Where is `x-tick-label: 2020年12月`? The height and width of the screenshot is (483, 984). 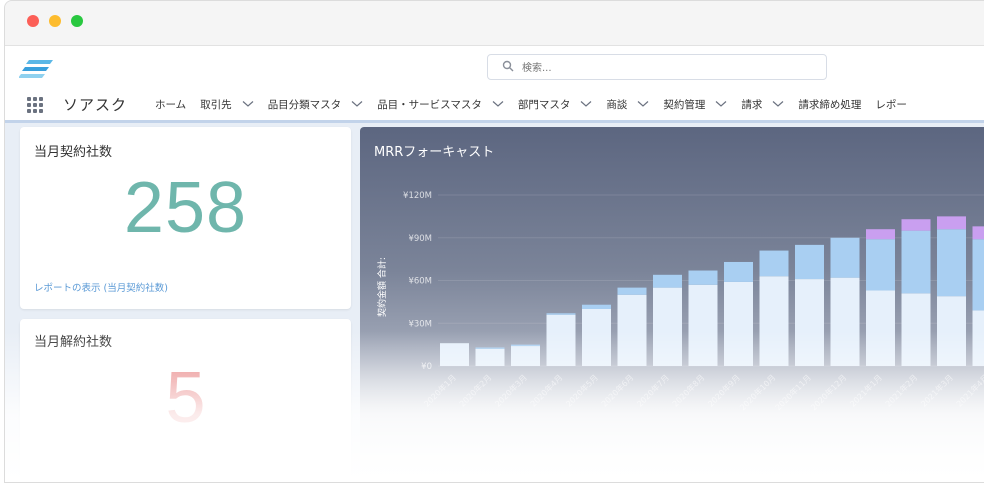
x-tick-label: 2020年12月 is located at coordinates (828, 392).